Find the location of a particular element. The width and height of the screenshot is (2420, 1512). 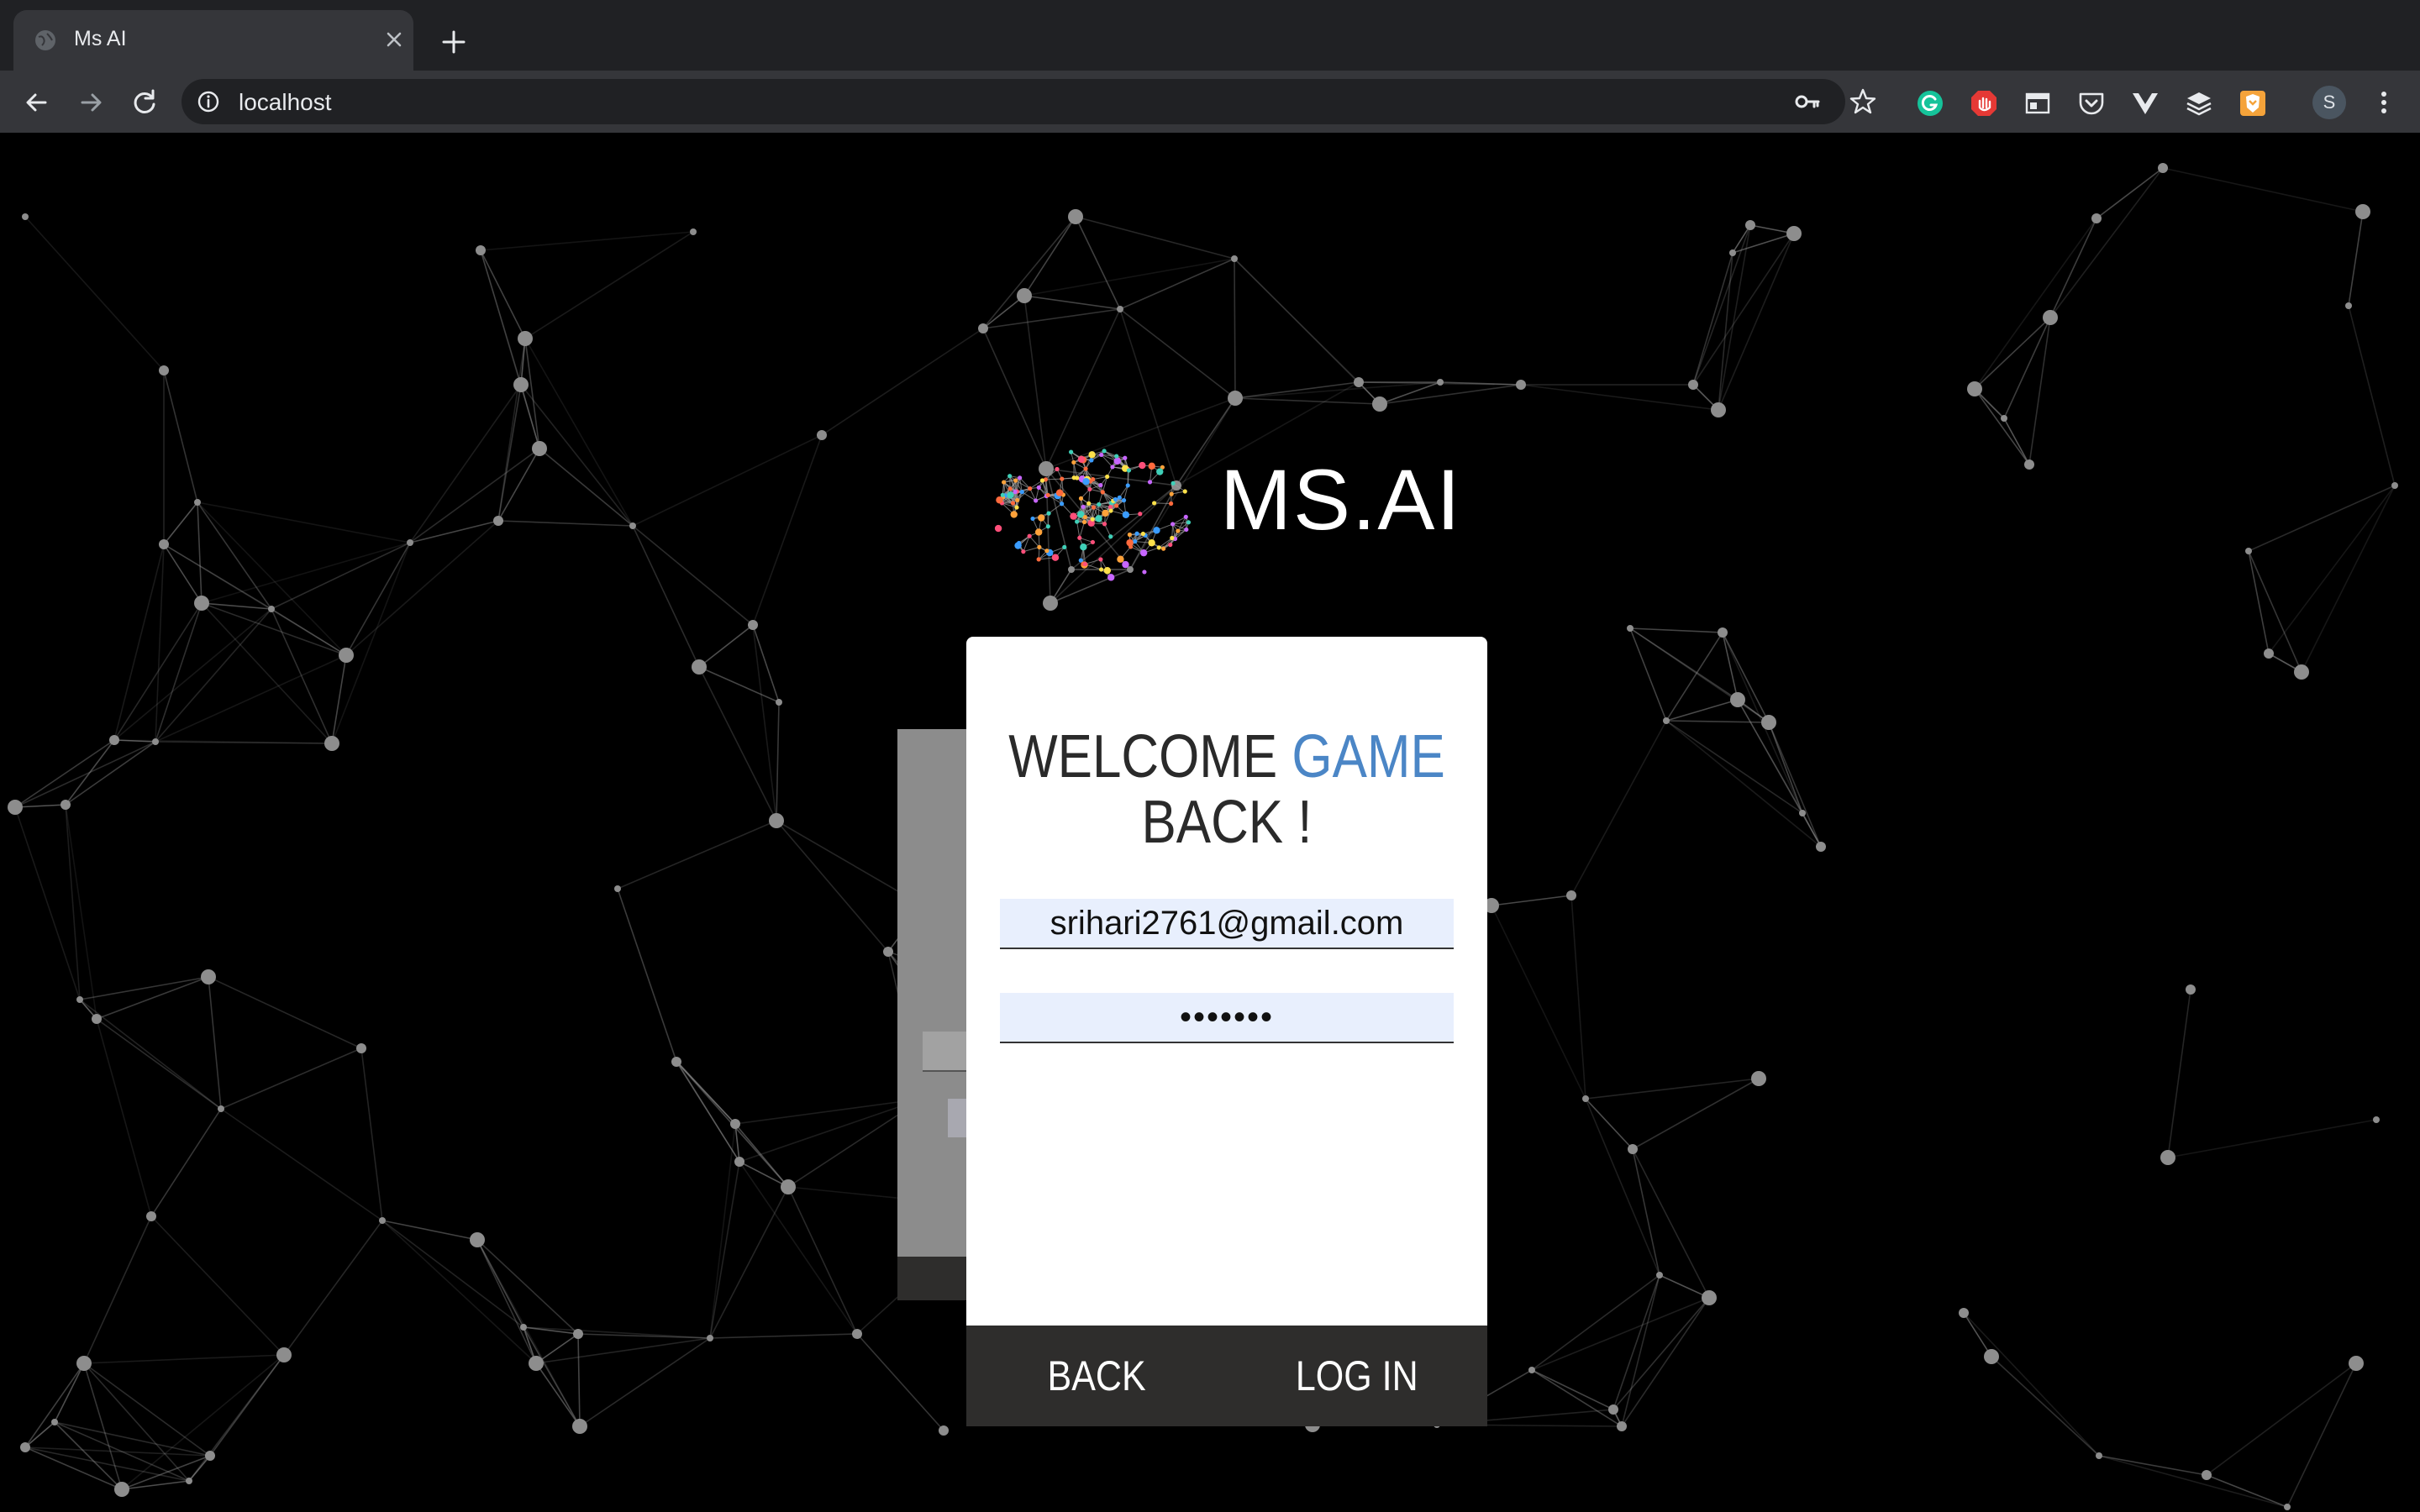

arrow-left-icon is located at coordinates (37, 102).